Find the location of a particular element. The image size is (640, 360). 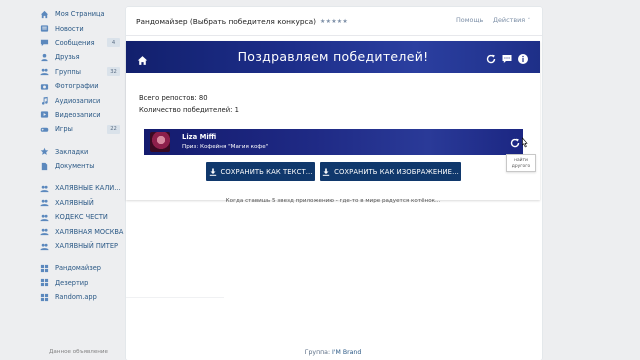

sidebar-item-photos: Фотографии is located at coordinates (79, 86).